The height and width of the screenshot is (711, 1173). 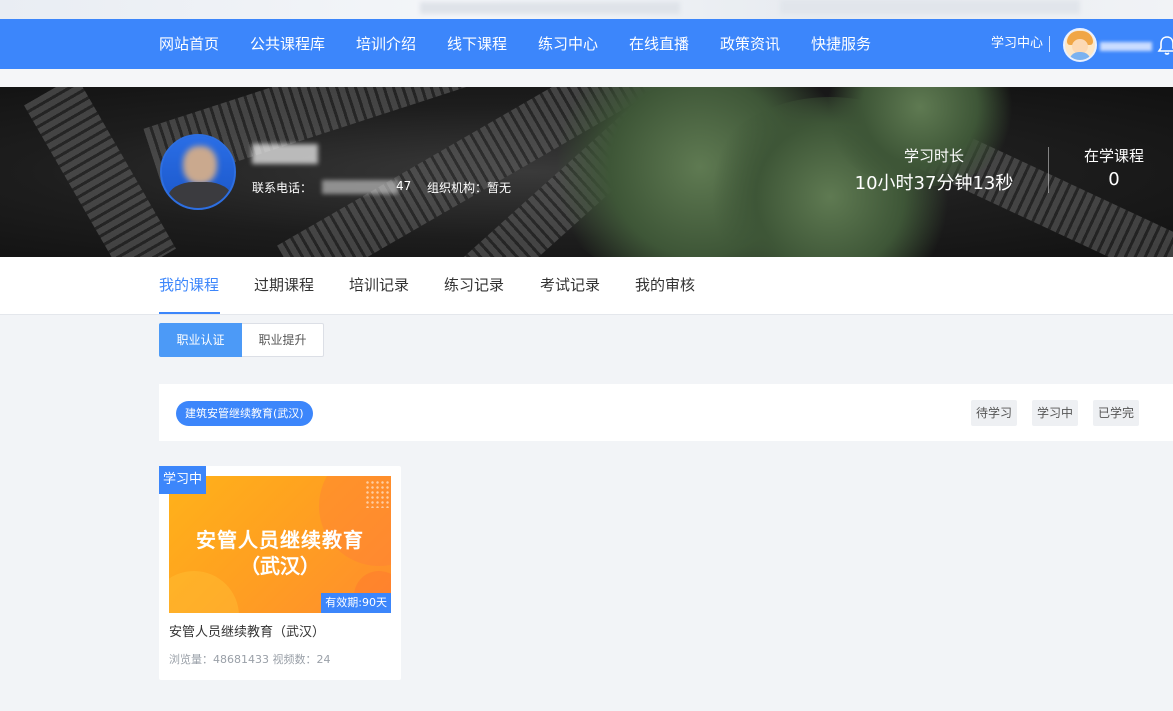 What do you see at coordinates (189, 285) in the screenshot?
I see `tab-my-courses: 我的课程` at bounding box center [189, 285].